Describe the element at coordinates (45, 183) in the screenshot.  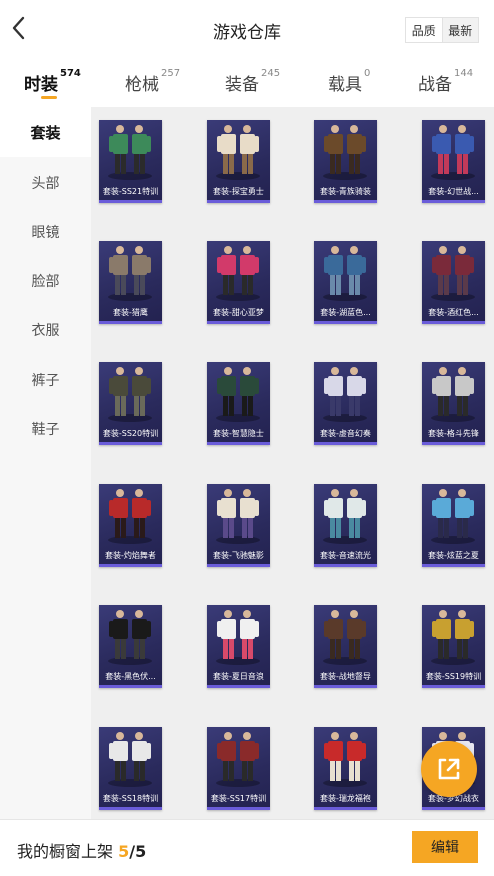
I see `sidebar-item-head: 头部` at that location.